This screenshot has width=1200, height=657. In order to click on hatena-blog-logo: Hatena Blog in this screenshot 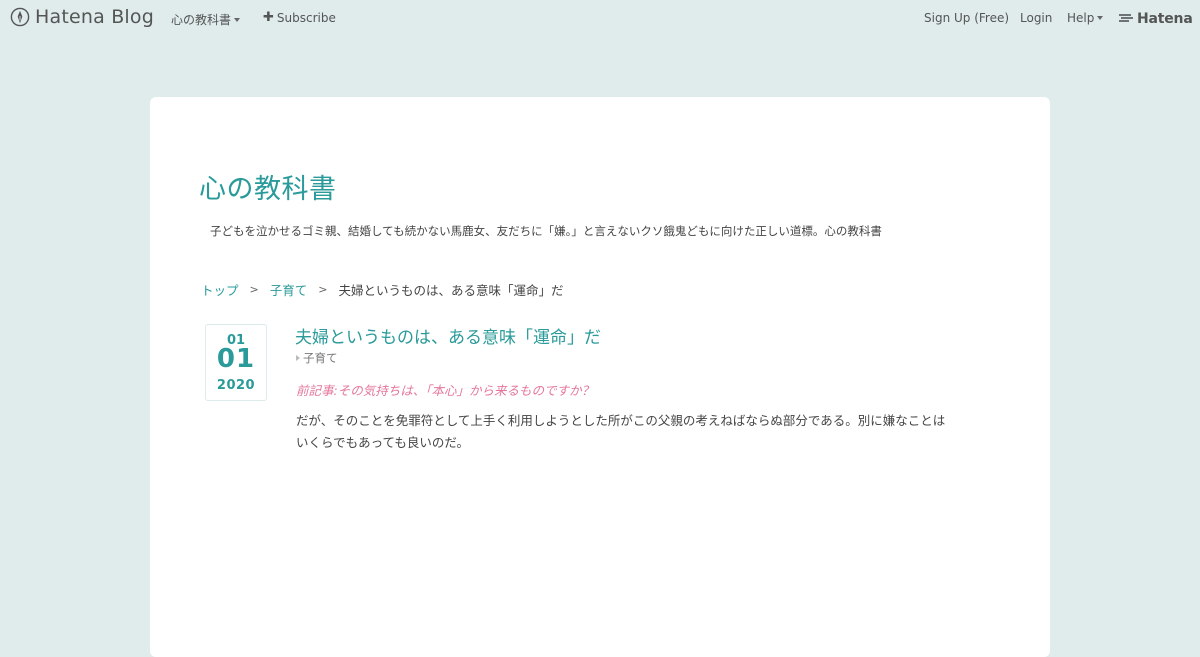, I will do `click(82, 17)`.